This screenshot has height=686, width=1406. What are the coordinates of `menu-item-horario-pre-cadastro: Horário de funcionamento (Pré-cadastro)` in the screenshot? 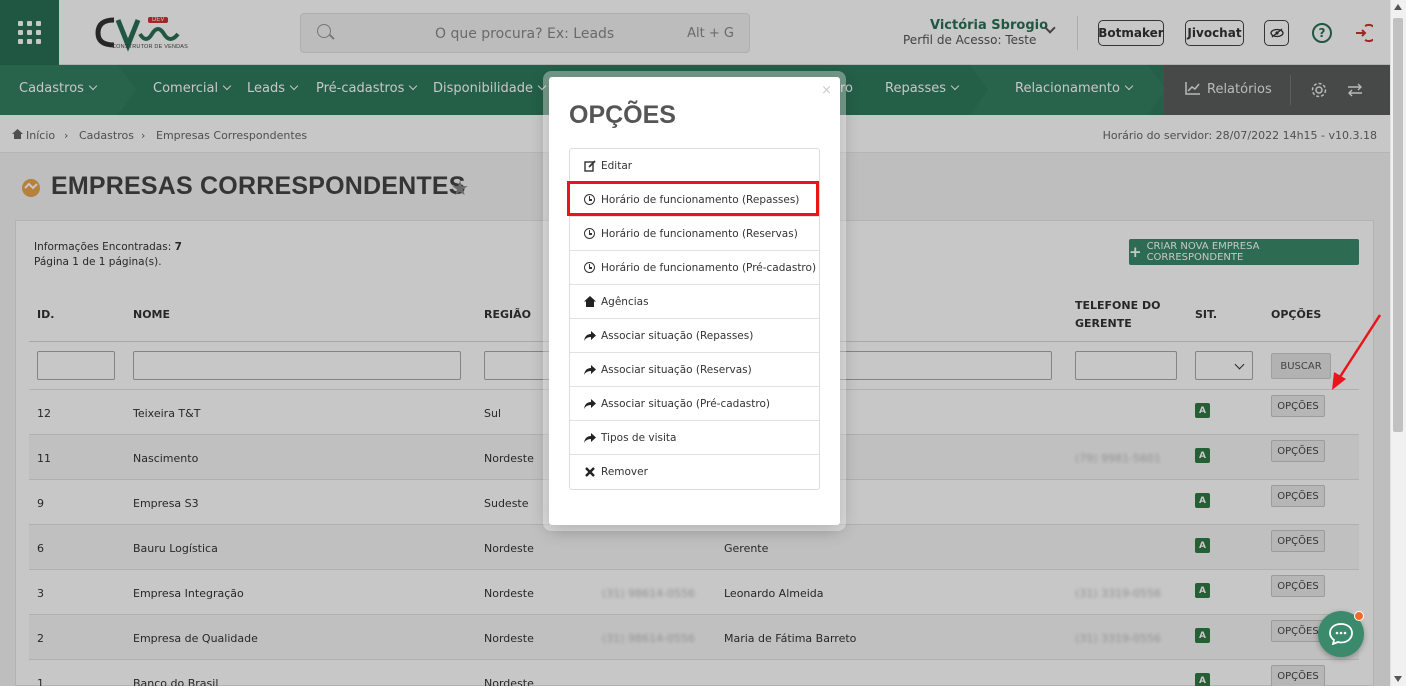 It's located at (694, 268).